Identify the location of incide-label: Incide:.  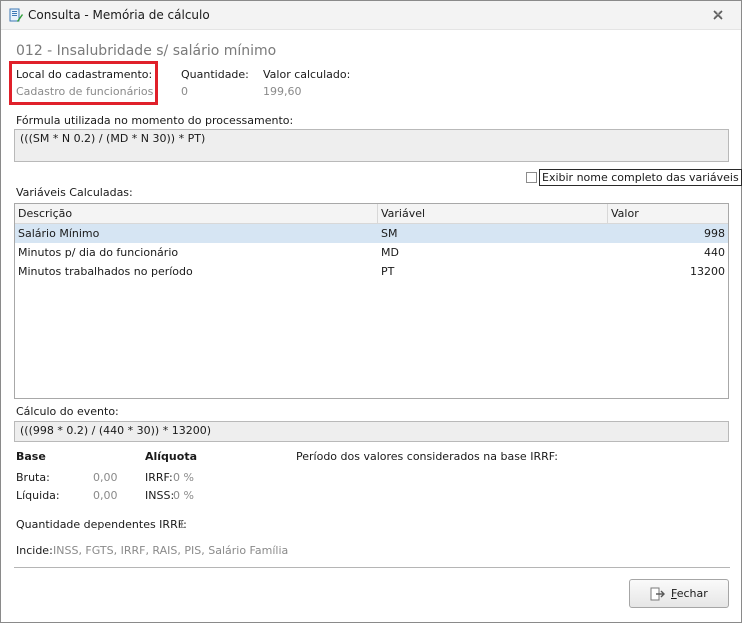
(34, 550).